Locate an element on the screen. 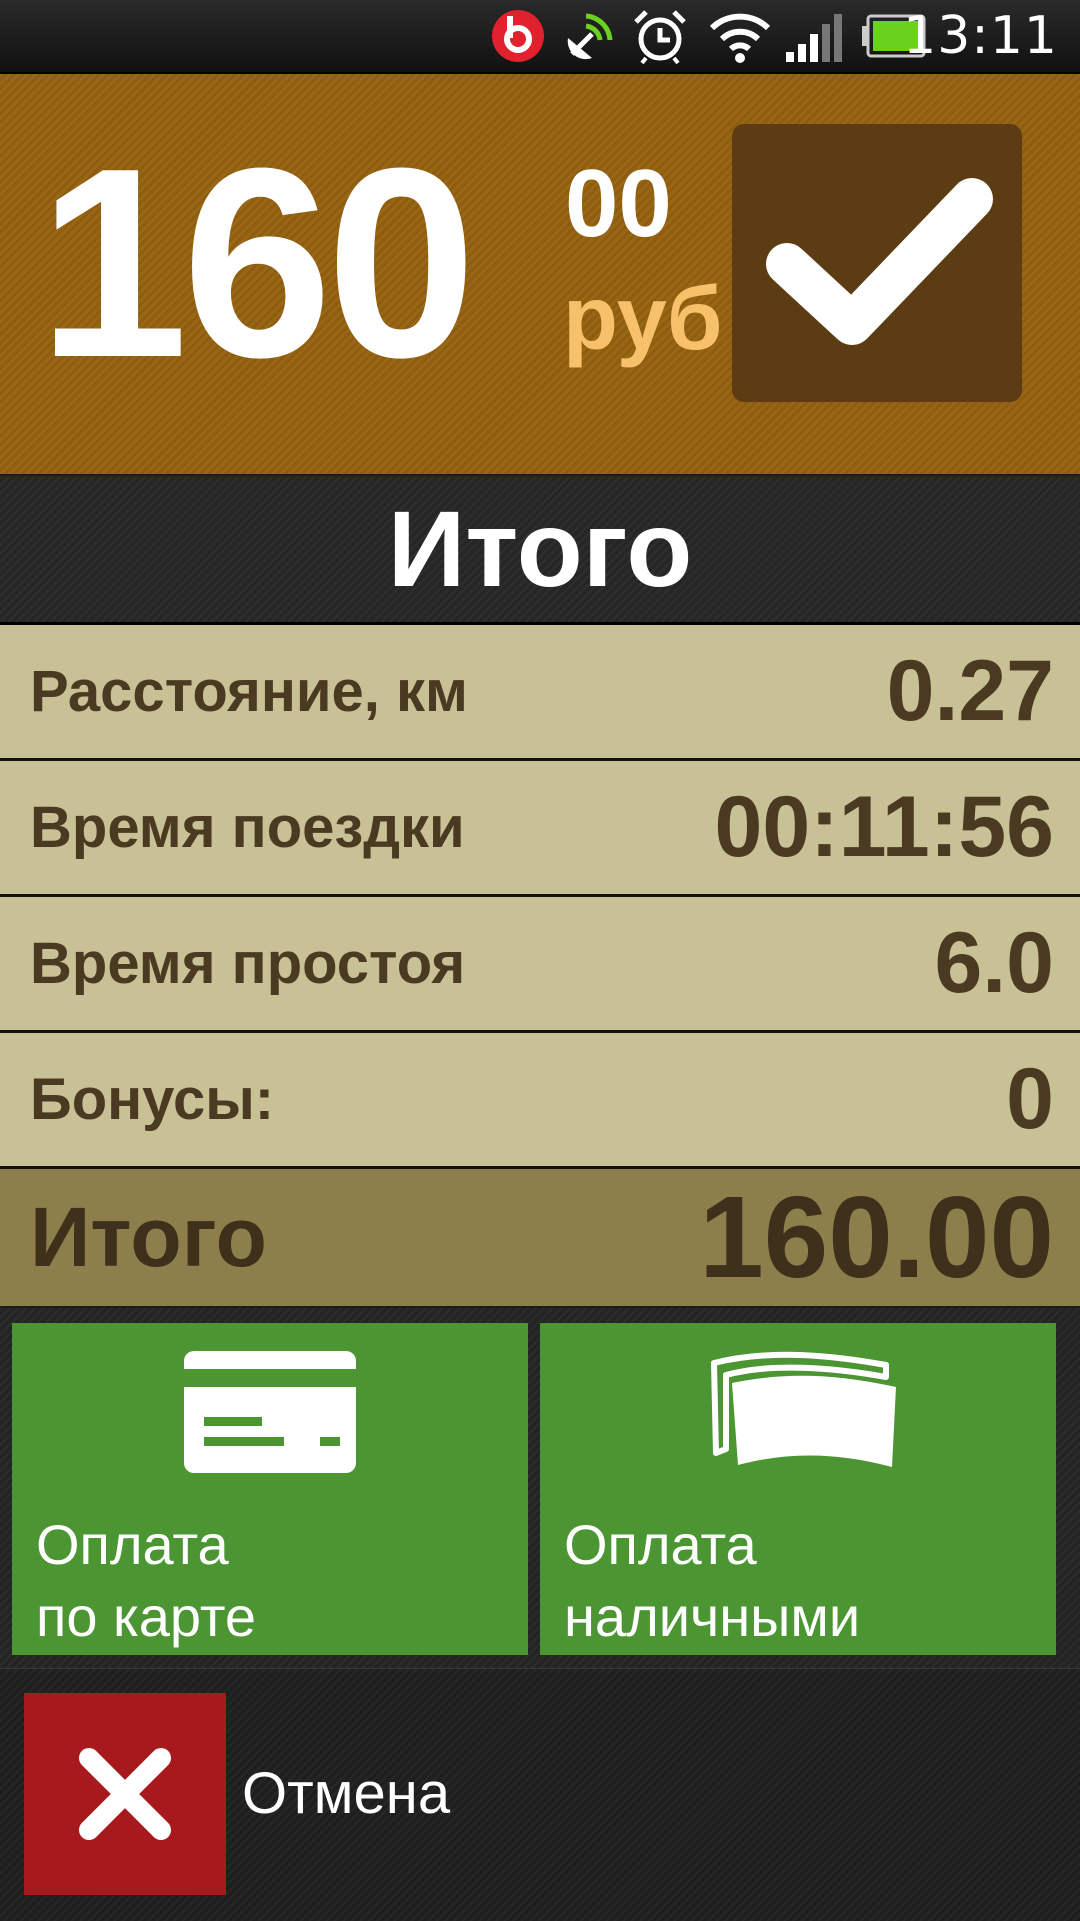  page-title: Итого is located at coordinates (540, 550).